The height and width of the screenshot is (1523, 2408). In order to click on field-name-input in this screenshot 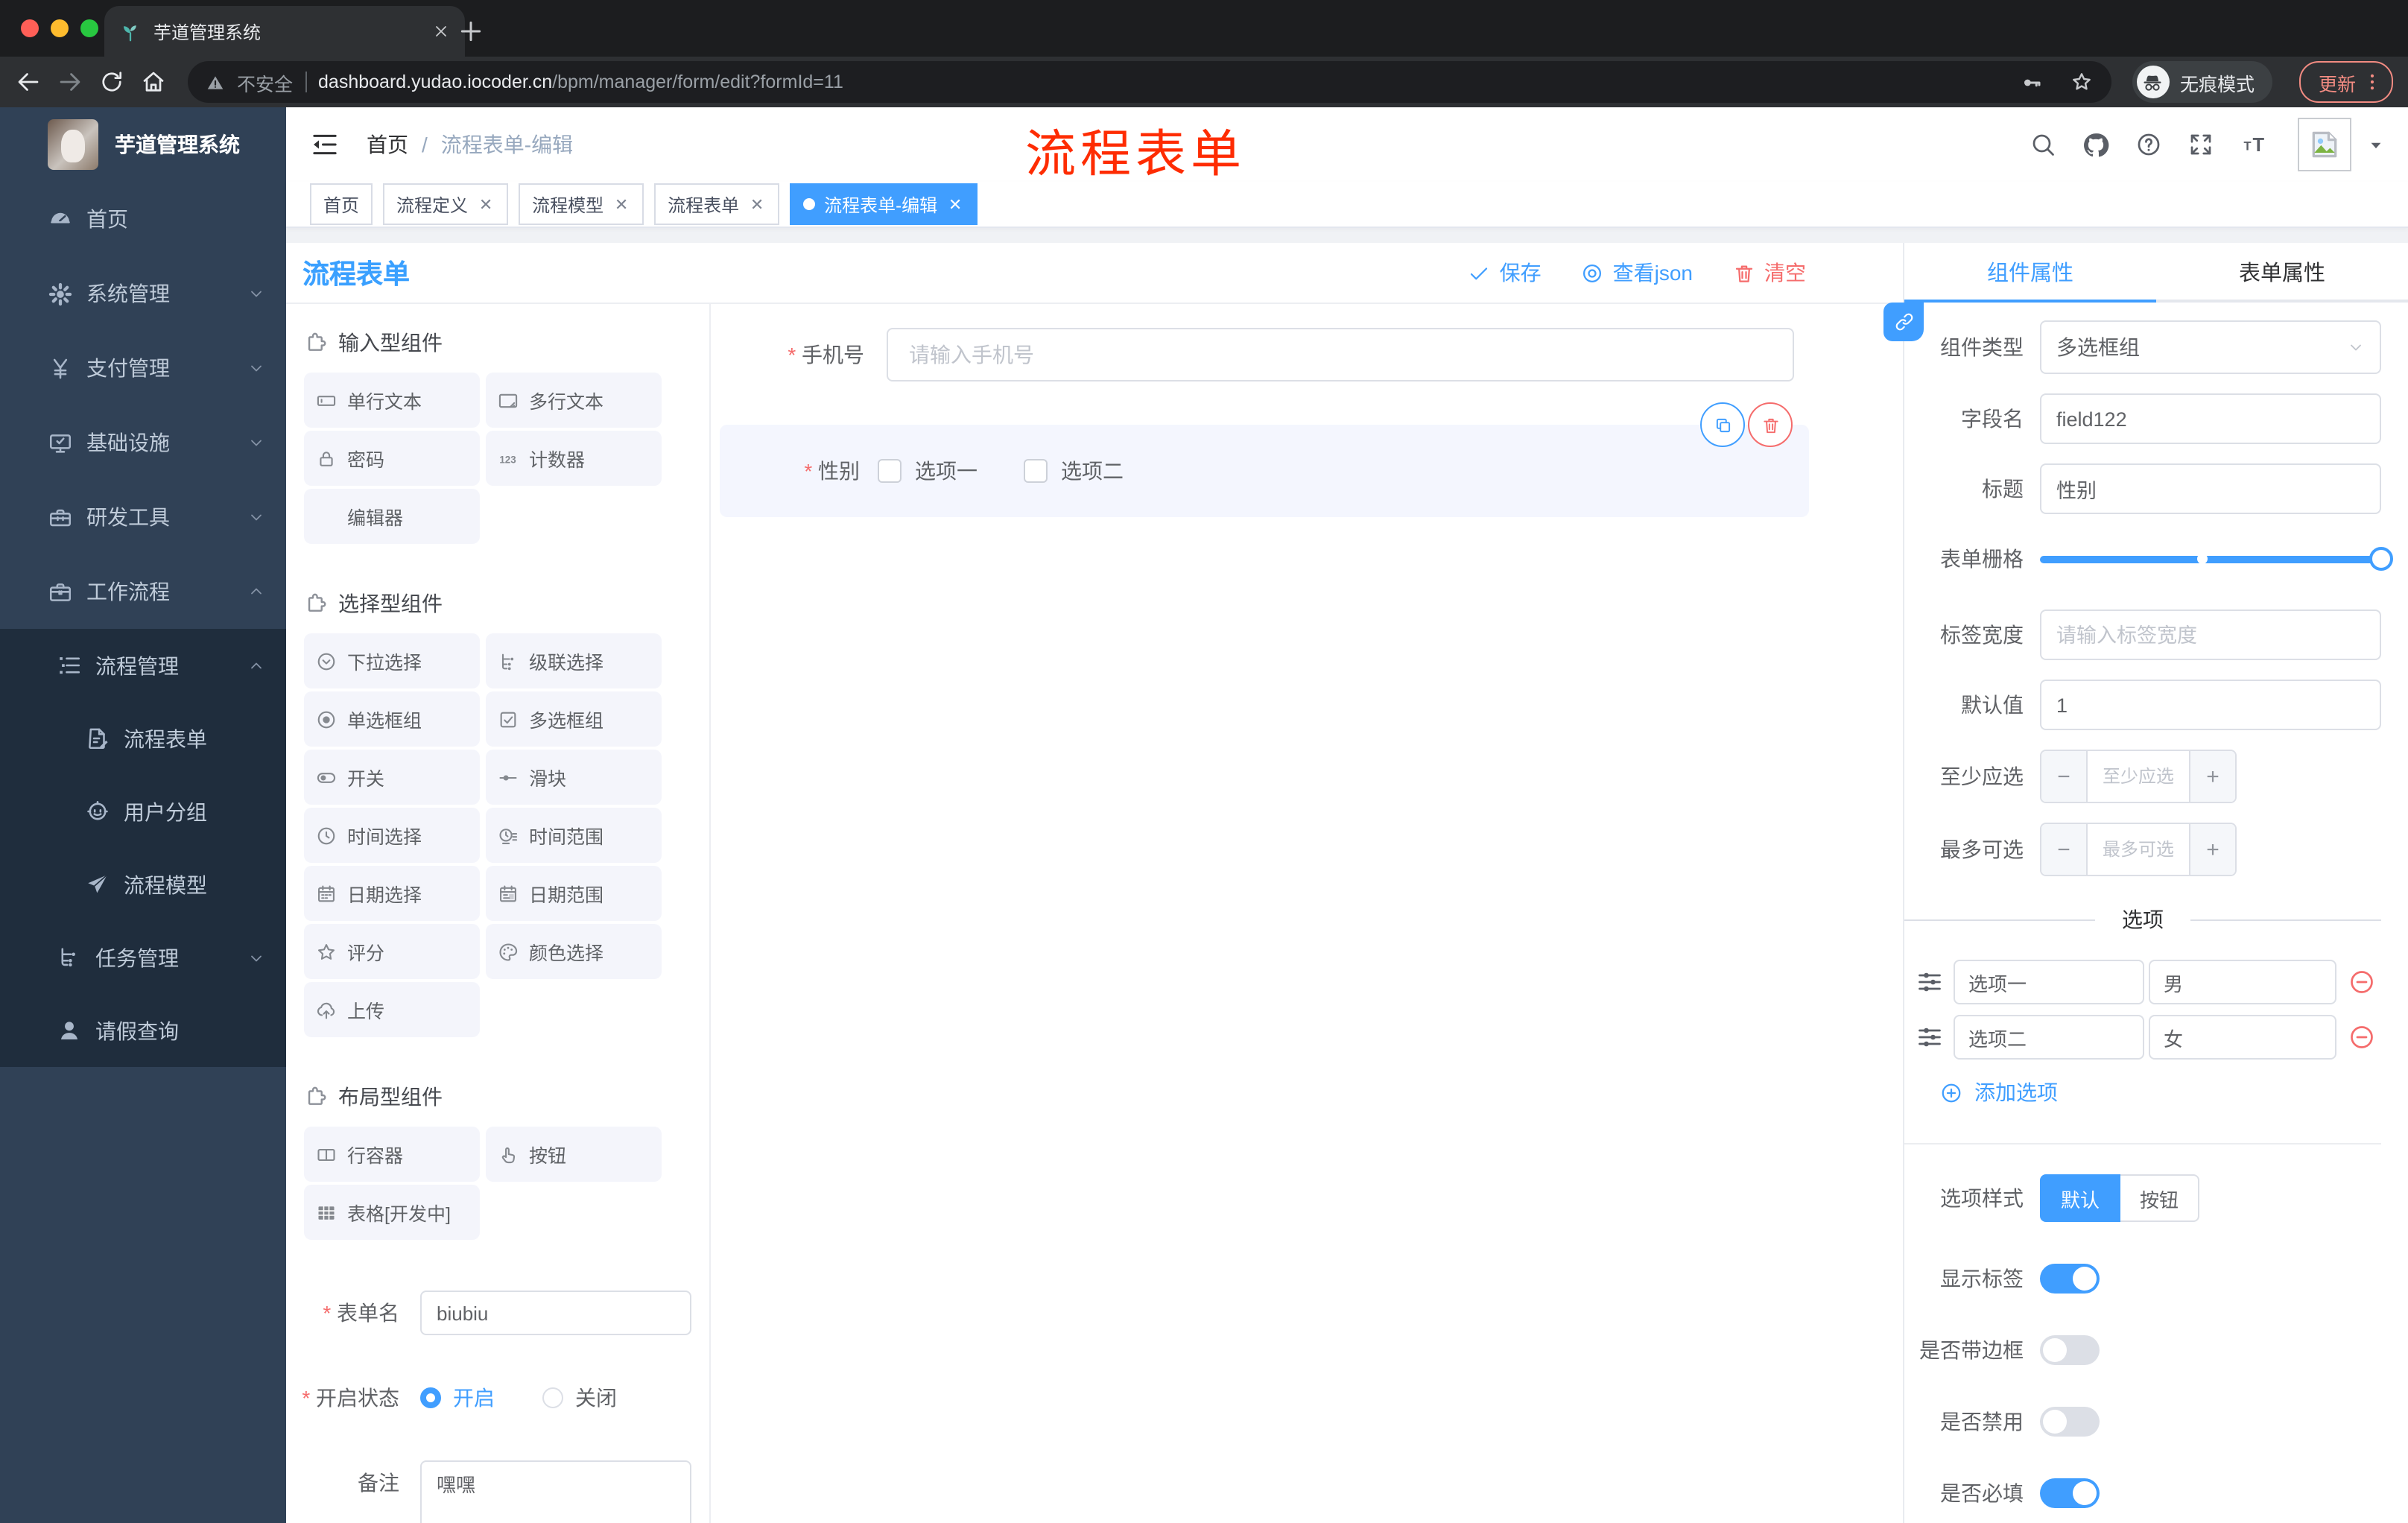, I will do `click(2210, 419)`.